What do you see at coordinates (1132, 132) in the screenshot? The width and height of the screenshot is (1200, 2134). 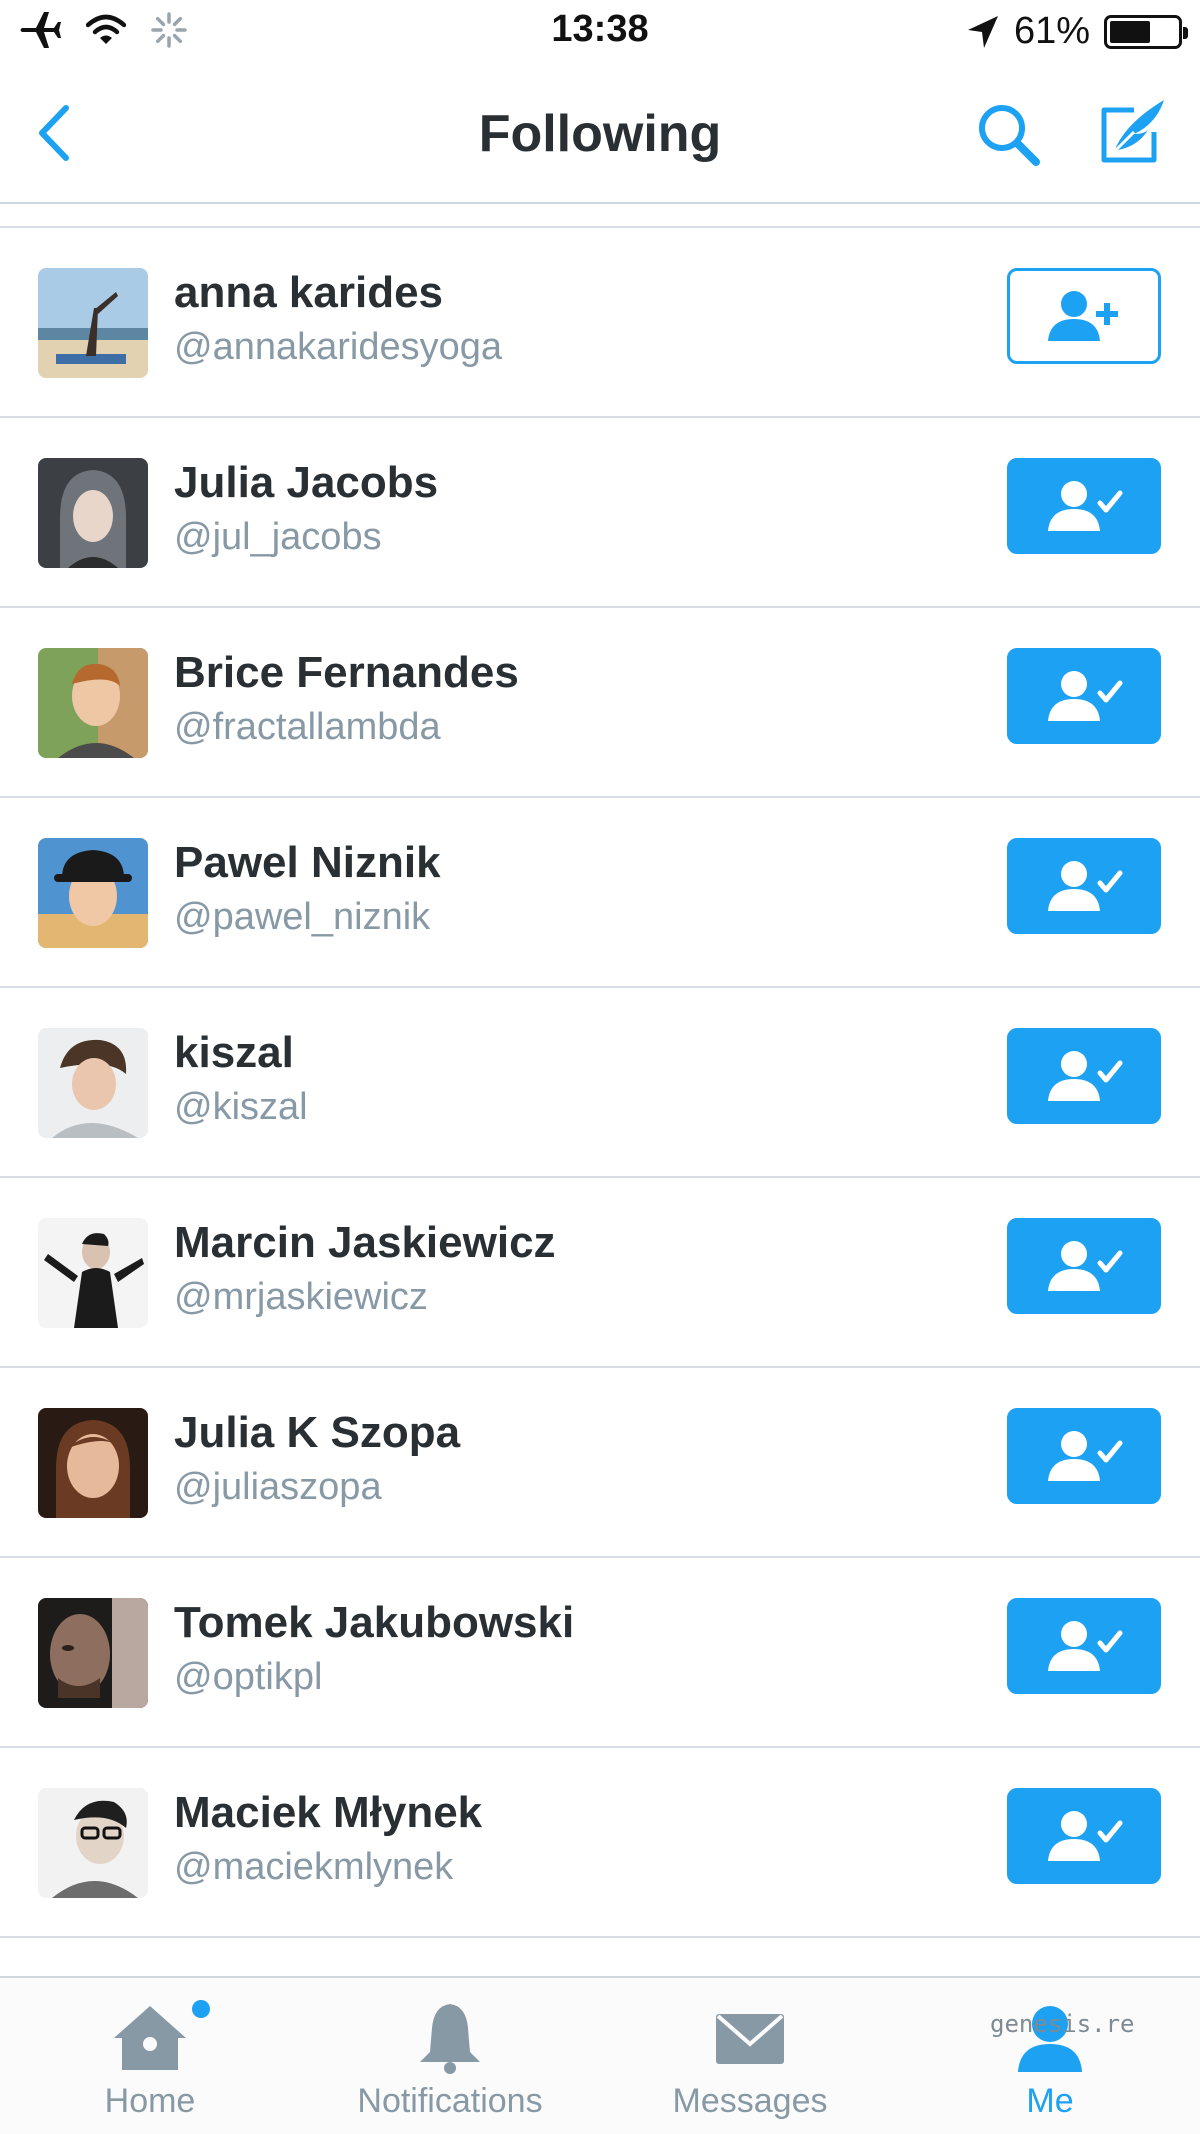 I see `compose-icon` at bounding box center [1132, 132].